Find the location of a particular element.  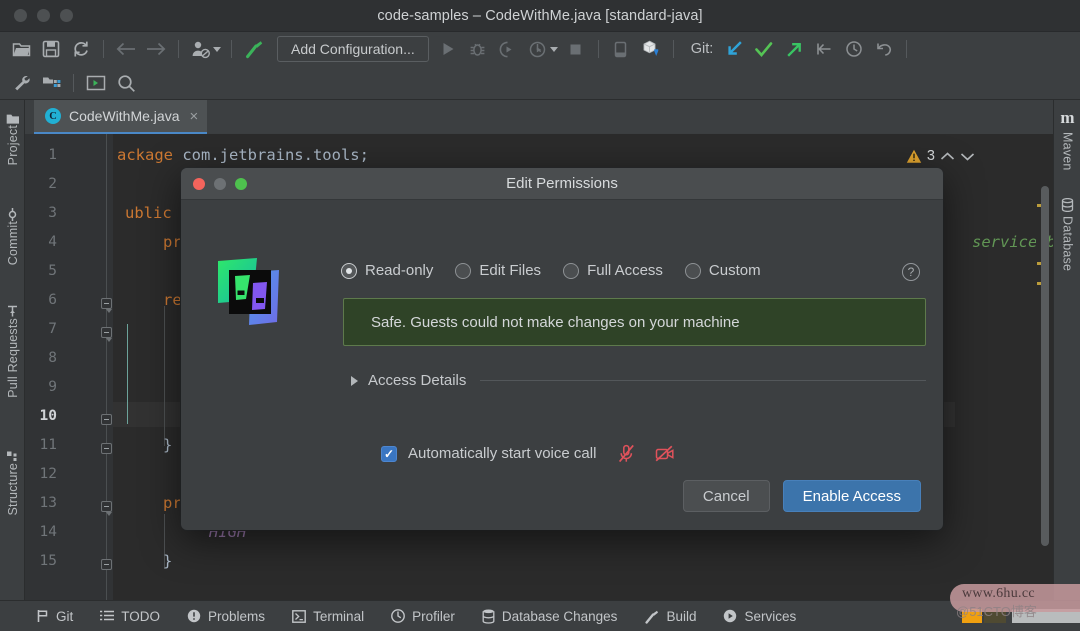

enable-access-button: Enable Access is located at coordinates (851, 496).